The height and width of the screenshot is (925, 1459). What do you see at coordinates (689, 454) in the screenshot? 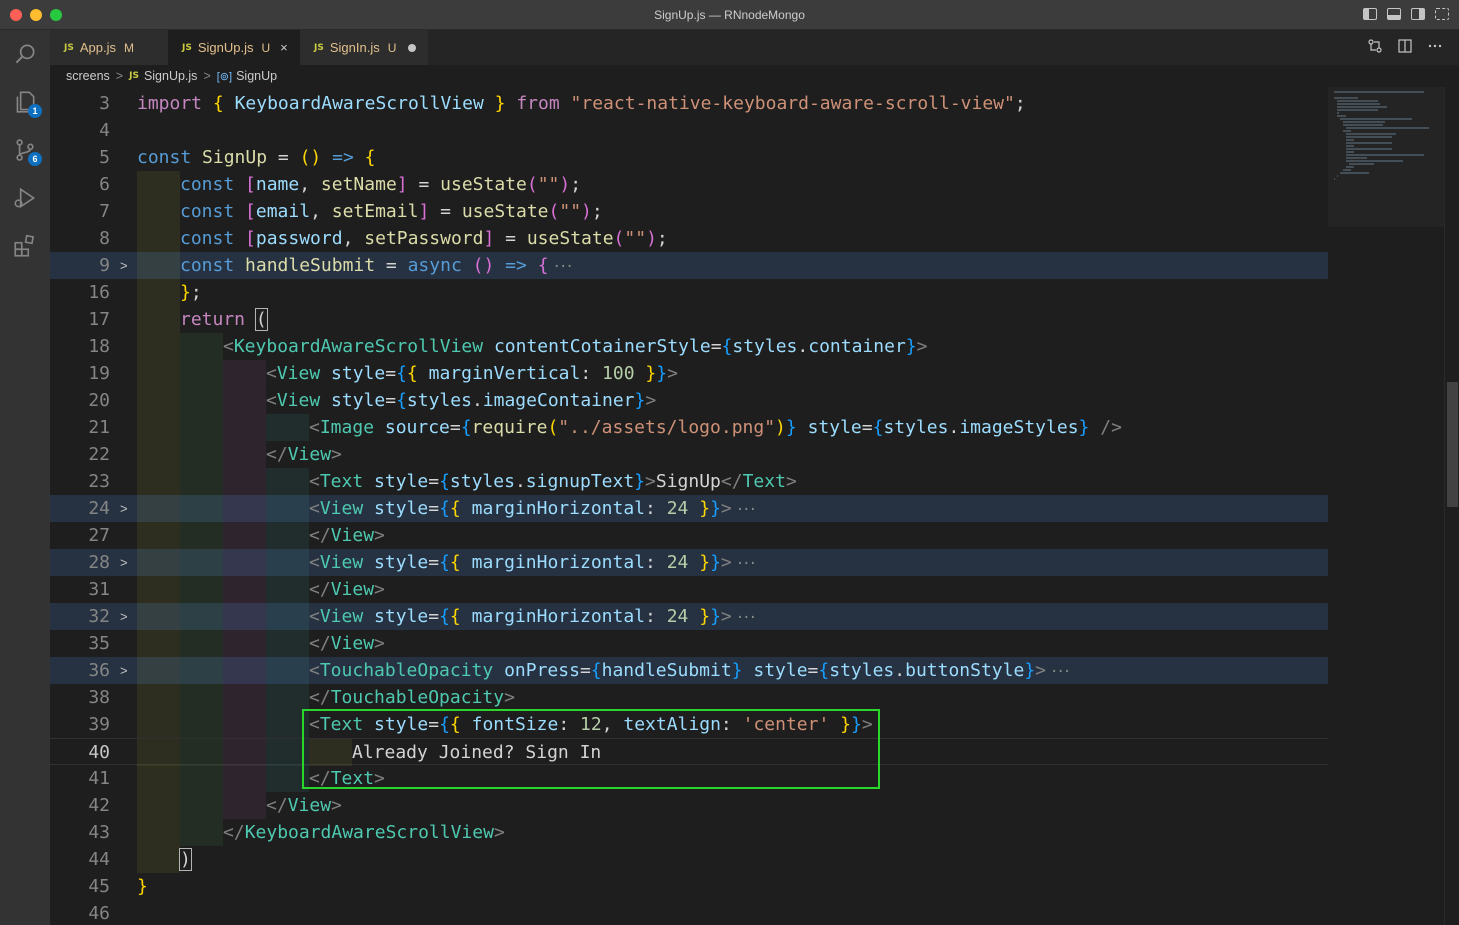
I see `code-line: 22 </View>` at bounding box center [689, 454].